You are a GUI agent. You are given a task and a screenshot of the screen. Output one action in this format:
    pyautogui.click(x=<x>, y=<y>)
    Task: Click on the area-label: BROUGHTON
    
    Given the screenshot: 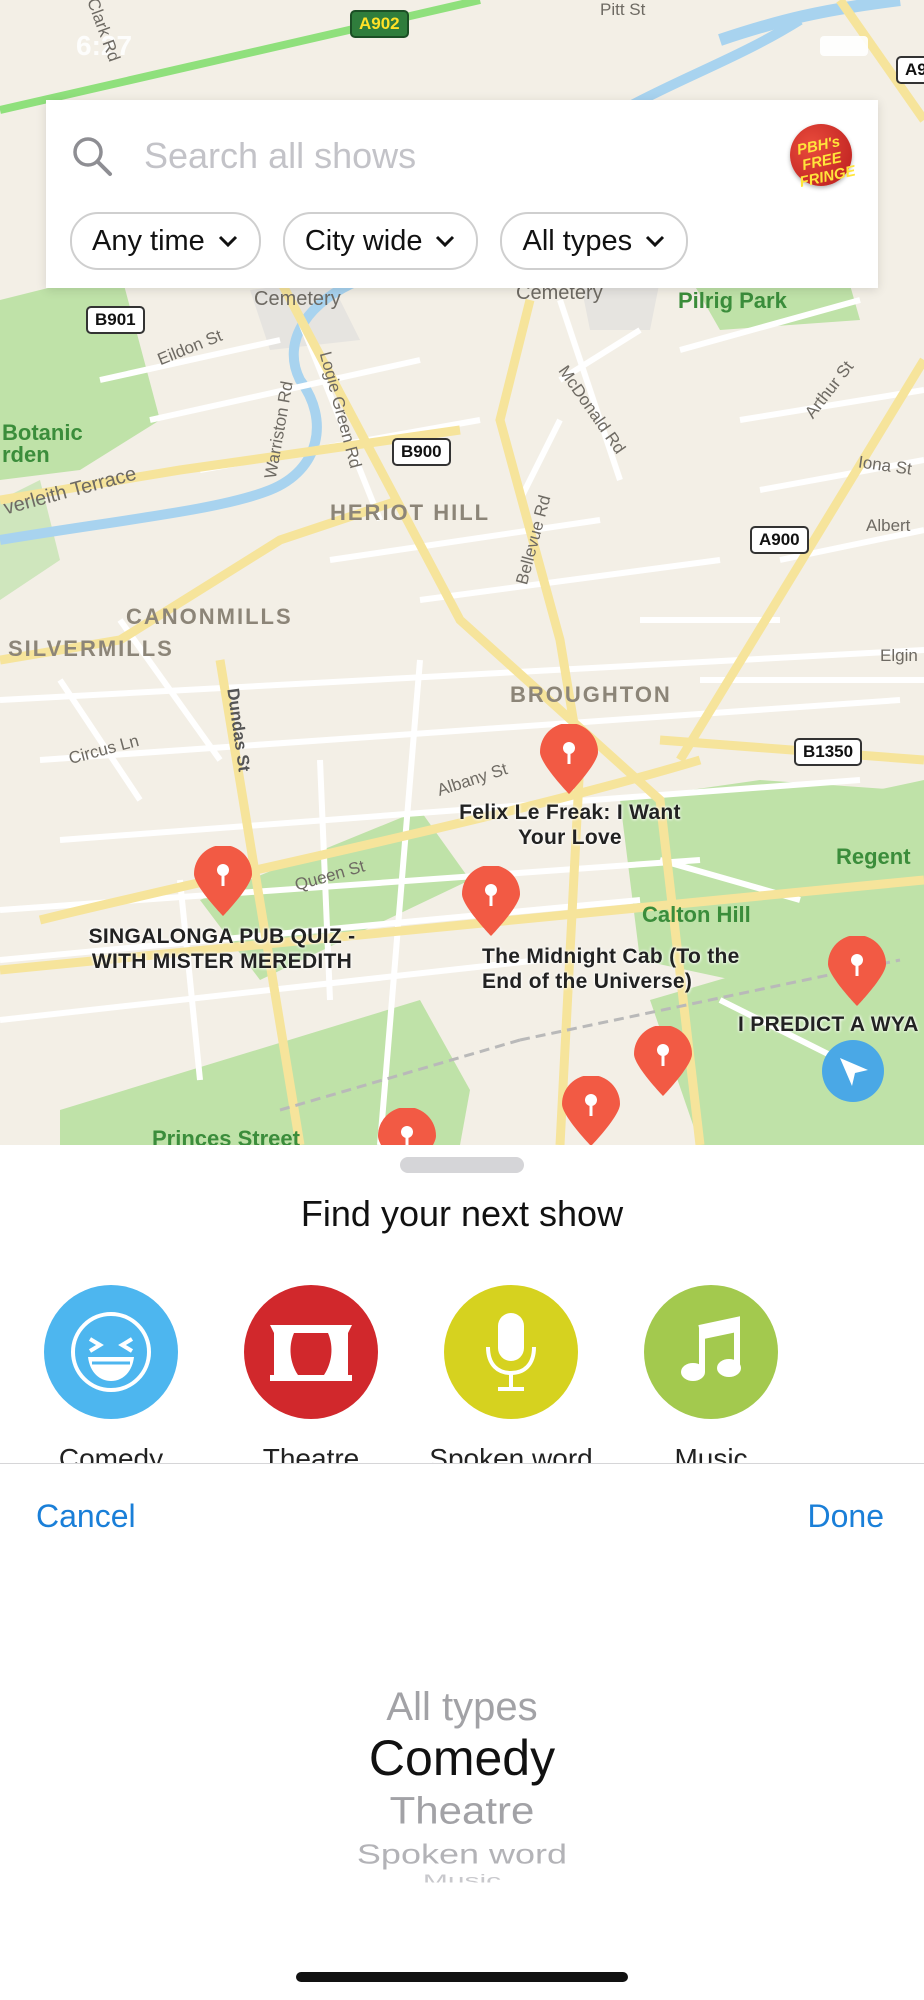 What is the action you would take?
    pyautogui.click(x=591, y=694)
    